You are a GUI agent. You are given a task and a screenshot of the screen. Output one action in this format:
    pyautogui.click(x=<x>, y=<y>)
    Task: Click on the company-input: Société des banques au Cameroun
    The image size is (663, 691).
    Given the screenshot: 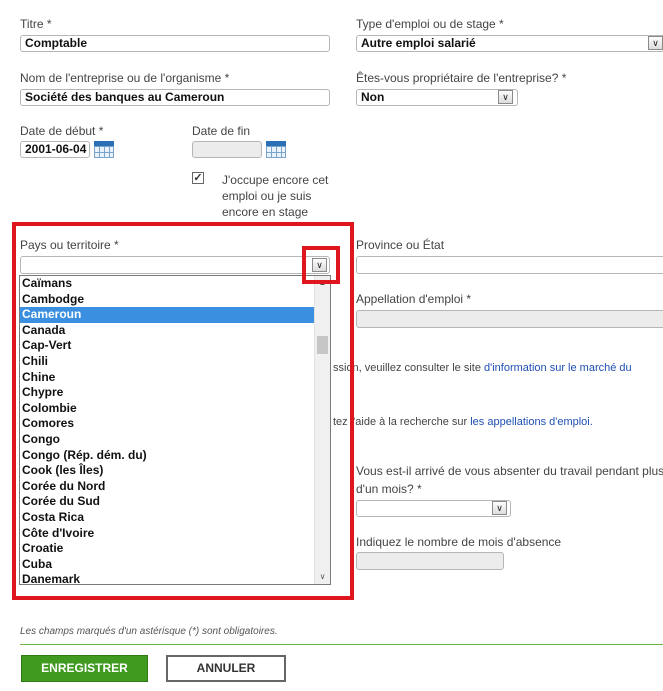 What is the action you would take?
    pyautogui.click(x=175, y=97)
    